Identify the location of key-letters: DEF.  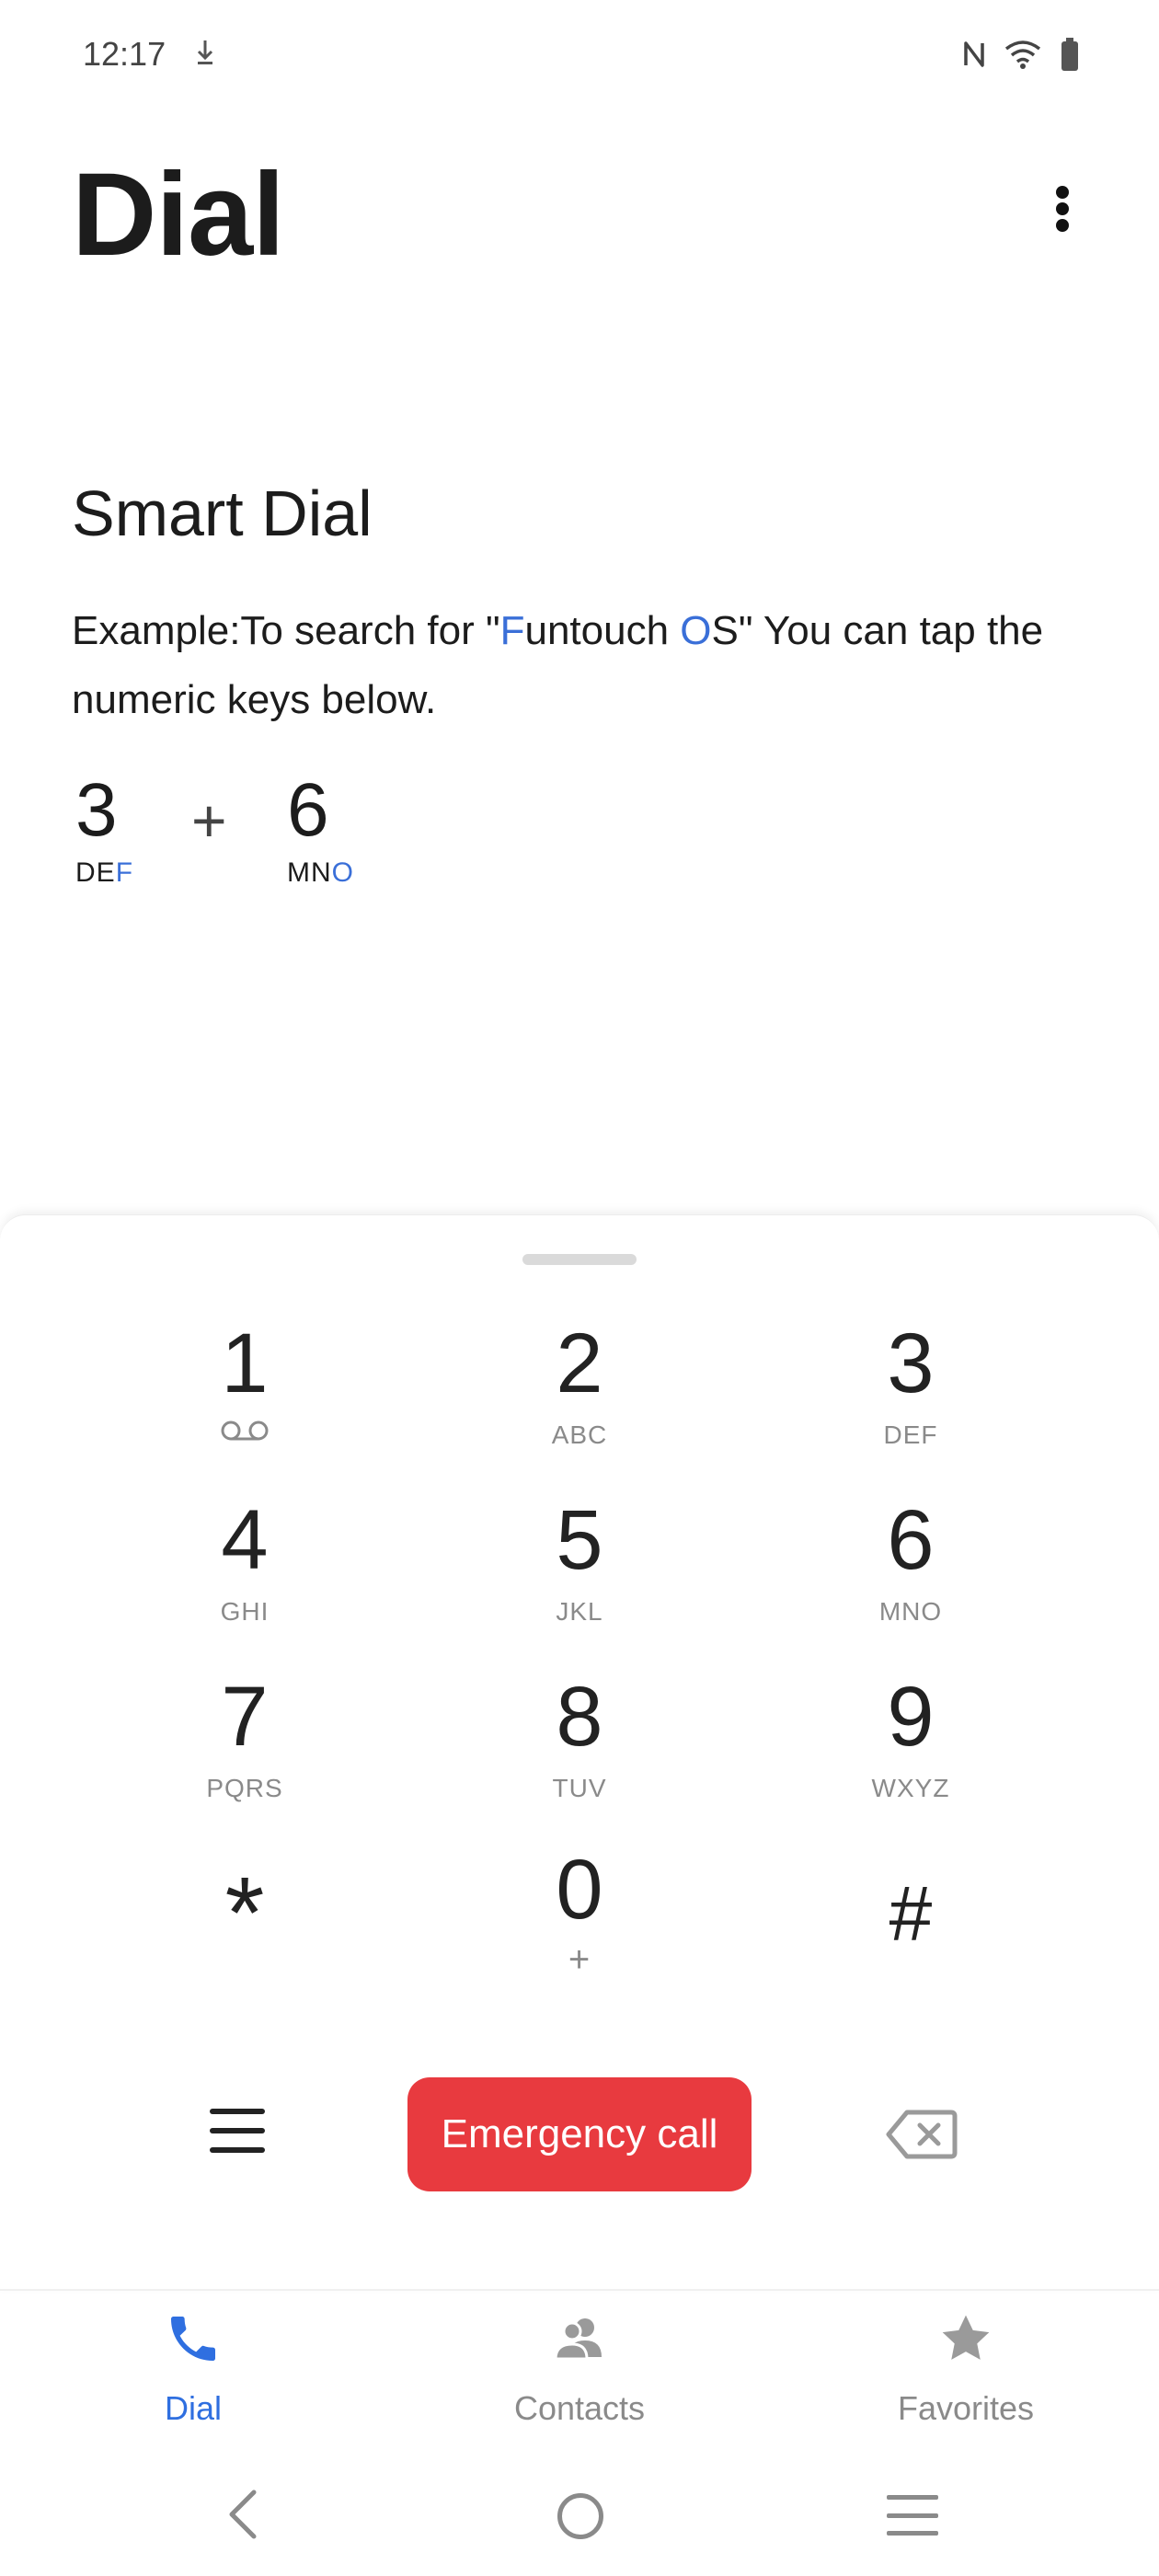
(910, 1434).